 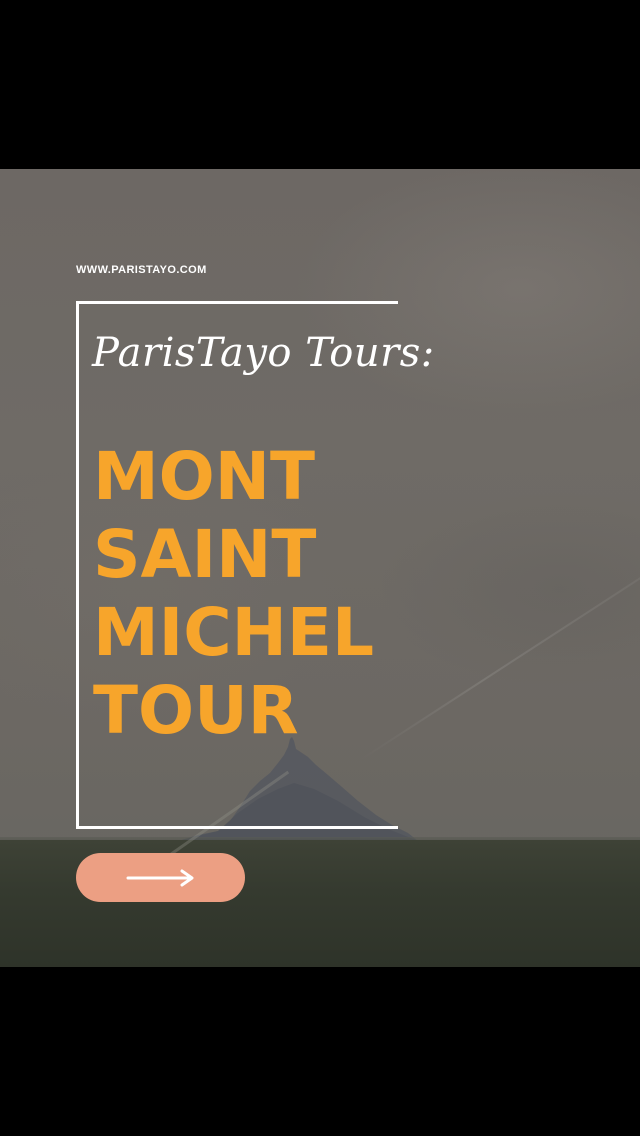 What do you see at coordinates (141, 270) in the screenshot?
I see `website-url: WWW.PARISTAYO.COM` at bounding box center [141, 270].